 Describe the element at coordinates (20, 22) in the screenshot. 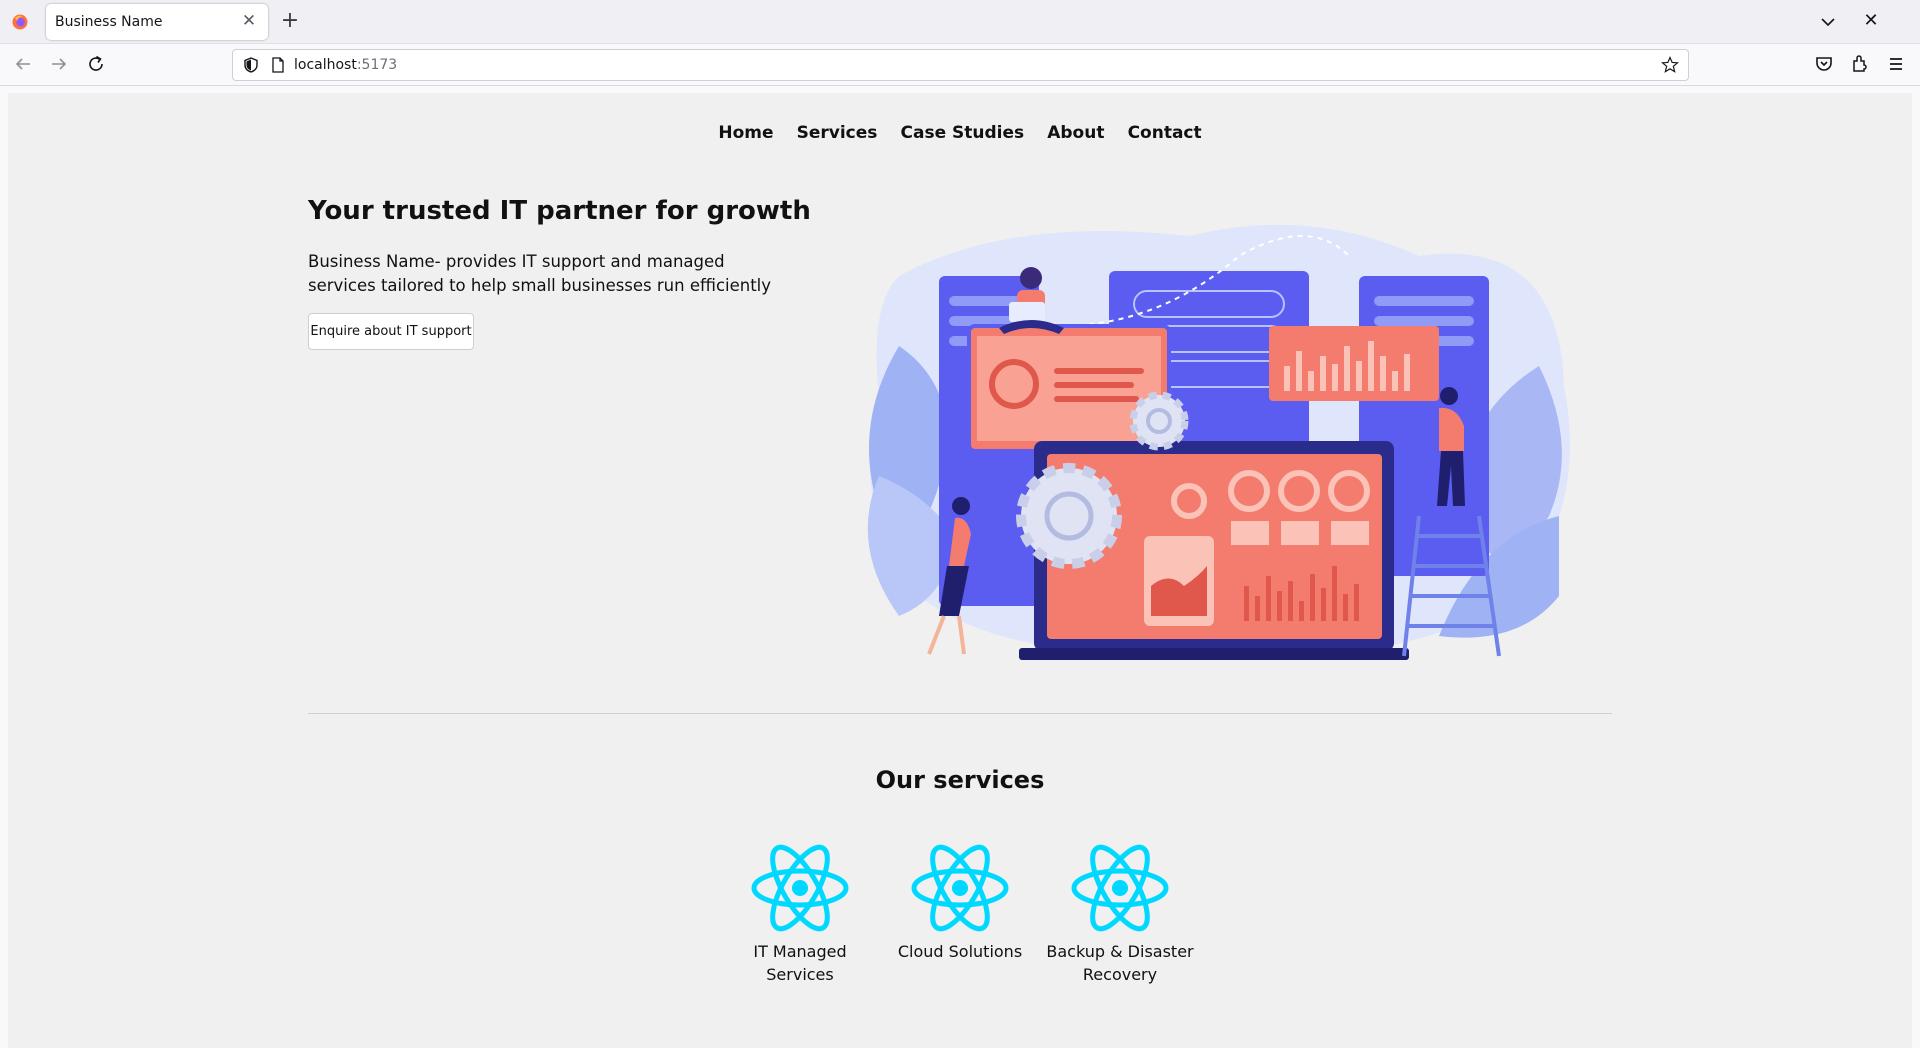

I see `firefox-logo-icon` at that location.